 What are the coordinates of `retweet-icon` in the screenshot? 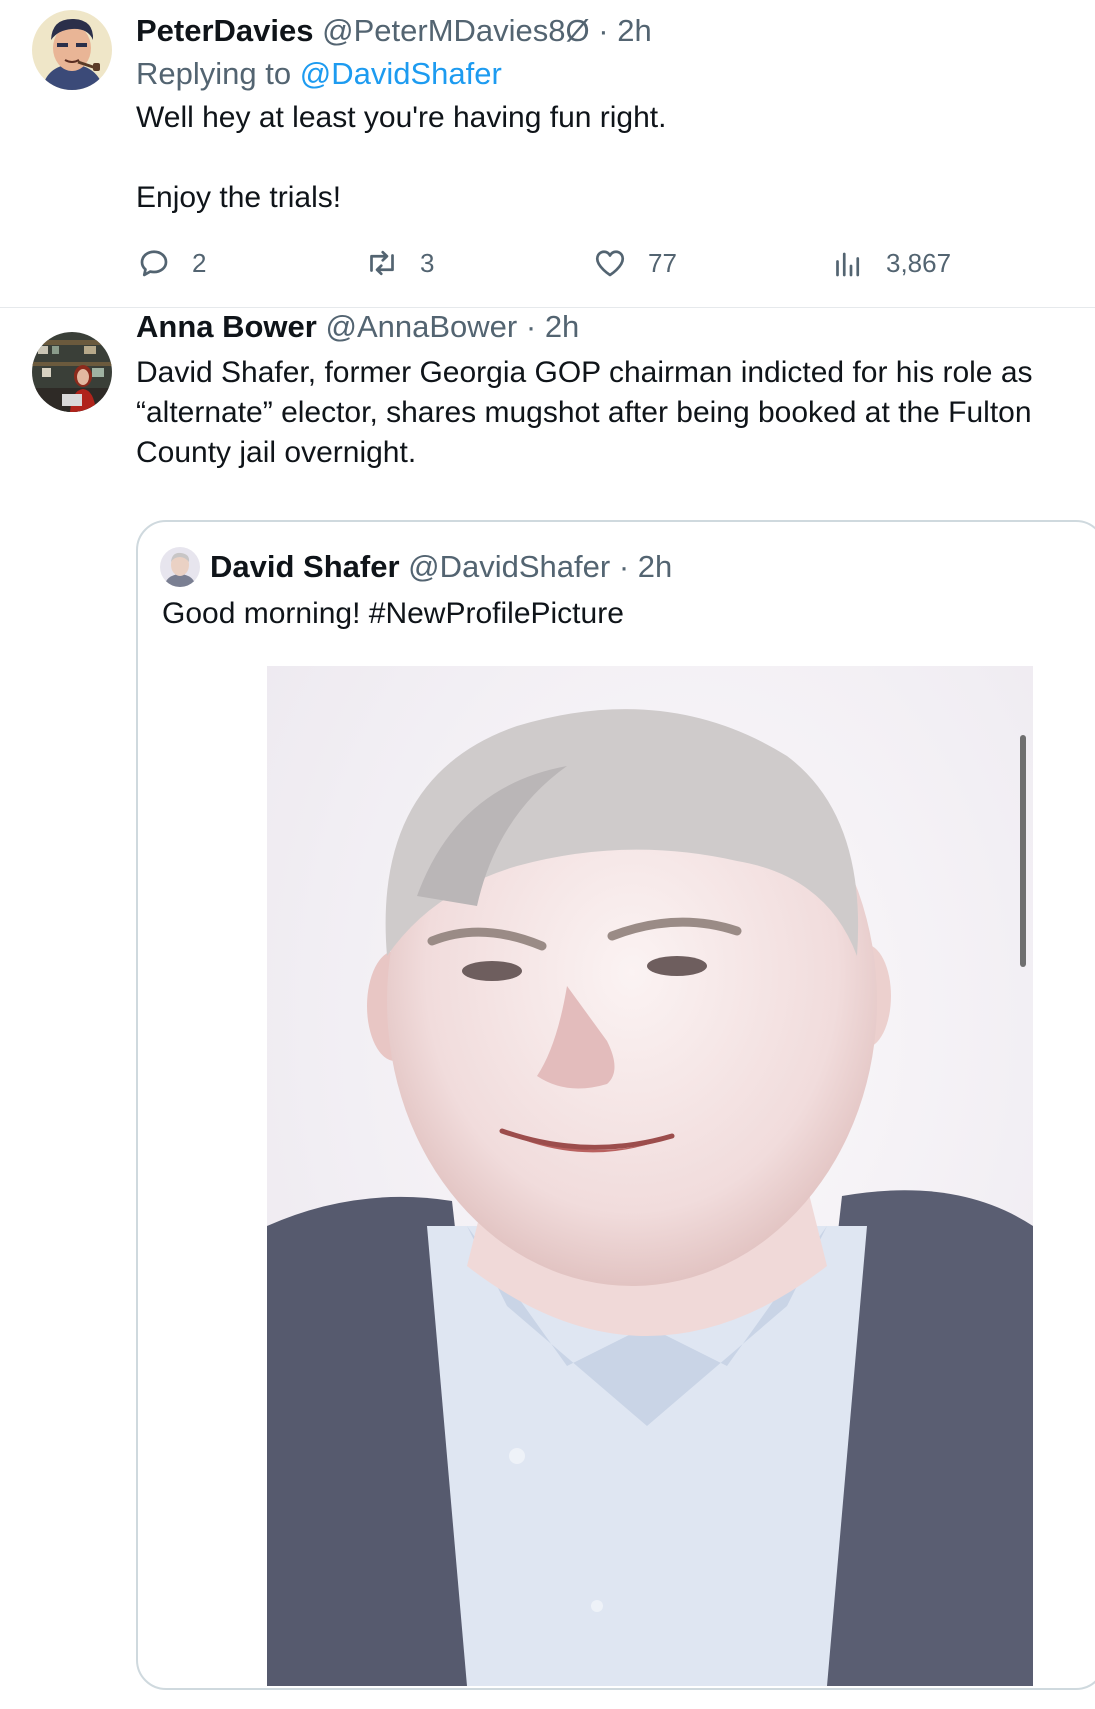 It's located at (382, 263).